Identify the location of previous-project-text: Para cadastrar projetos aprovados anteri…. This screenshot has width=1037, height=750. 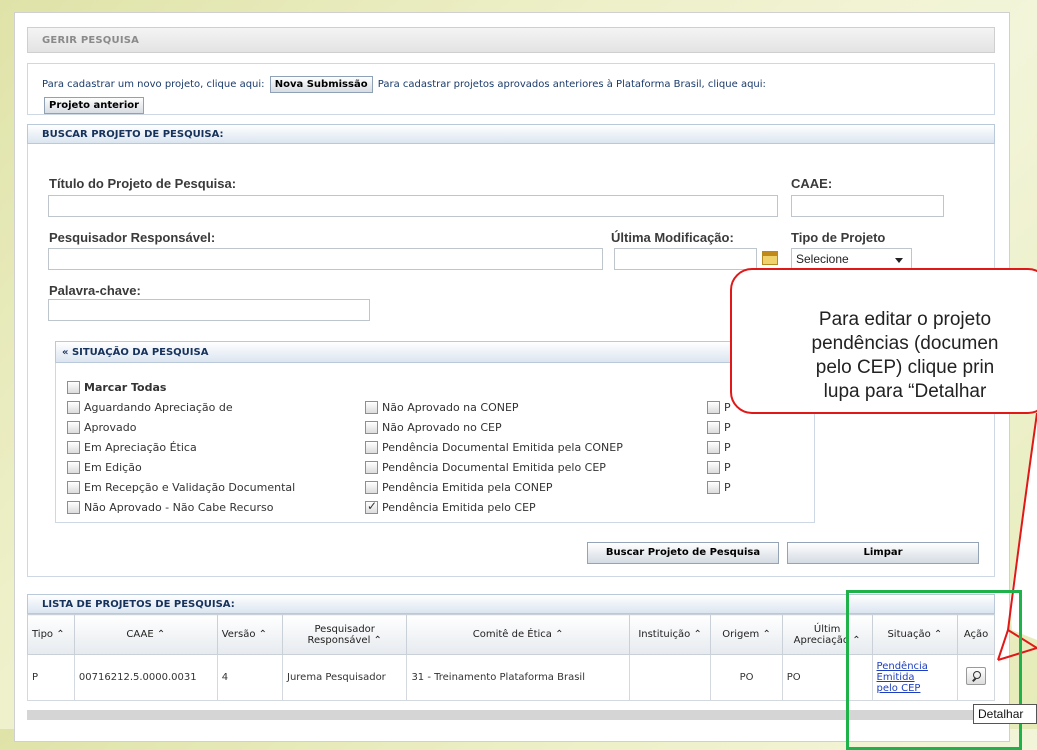
(571, 84).